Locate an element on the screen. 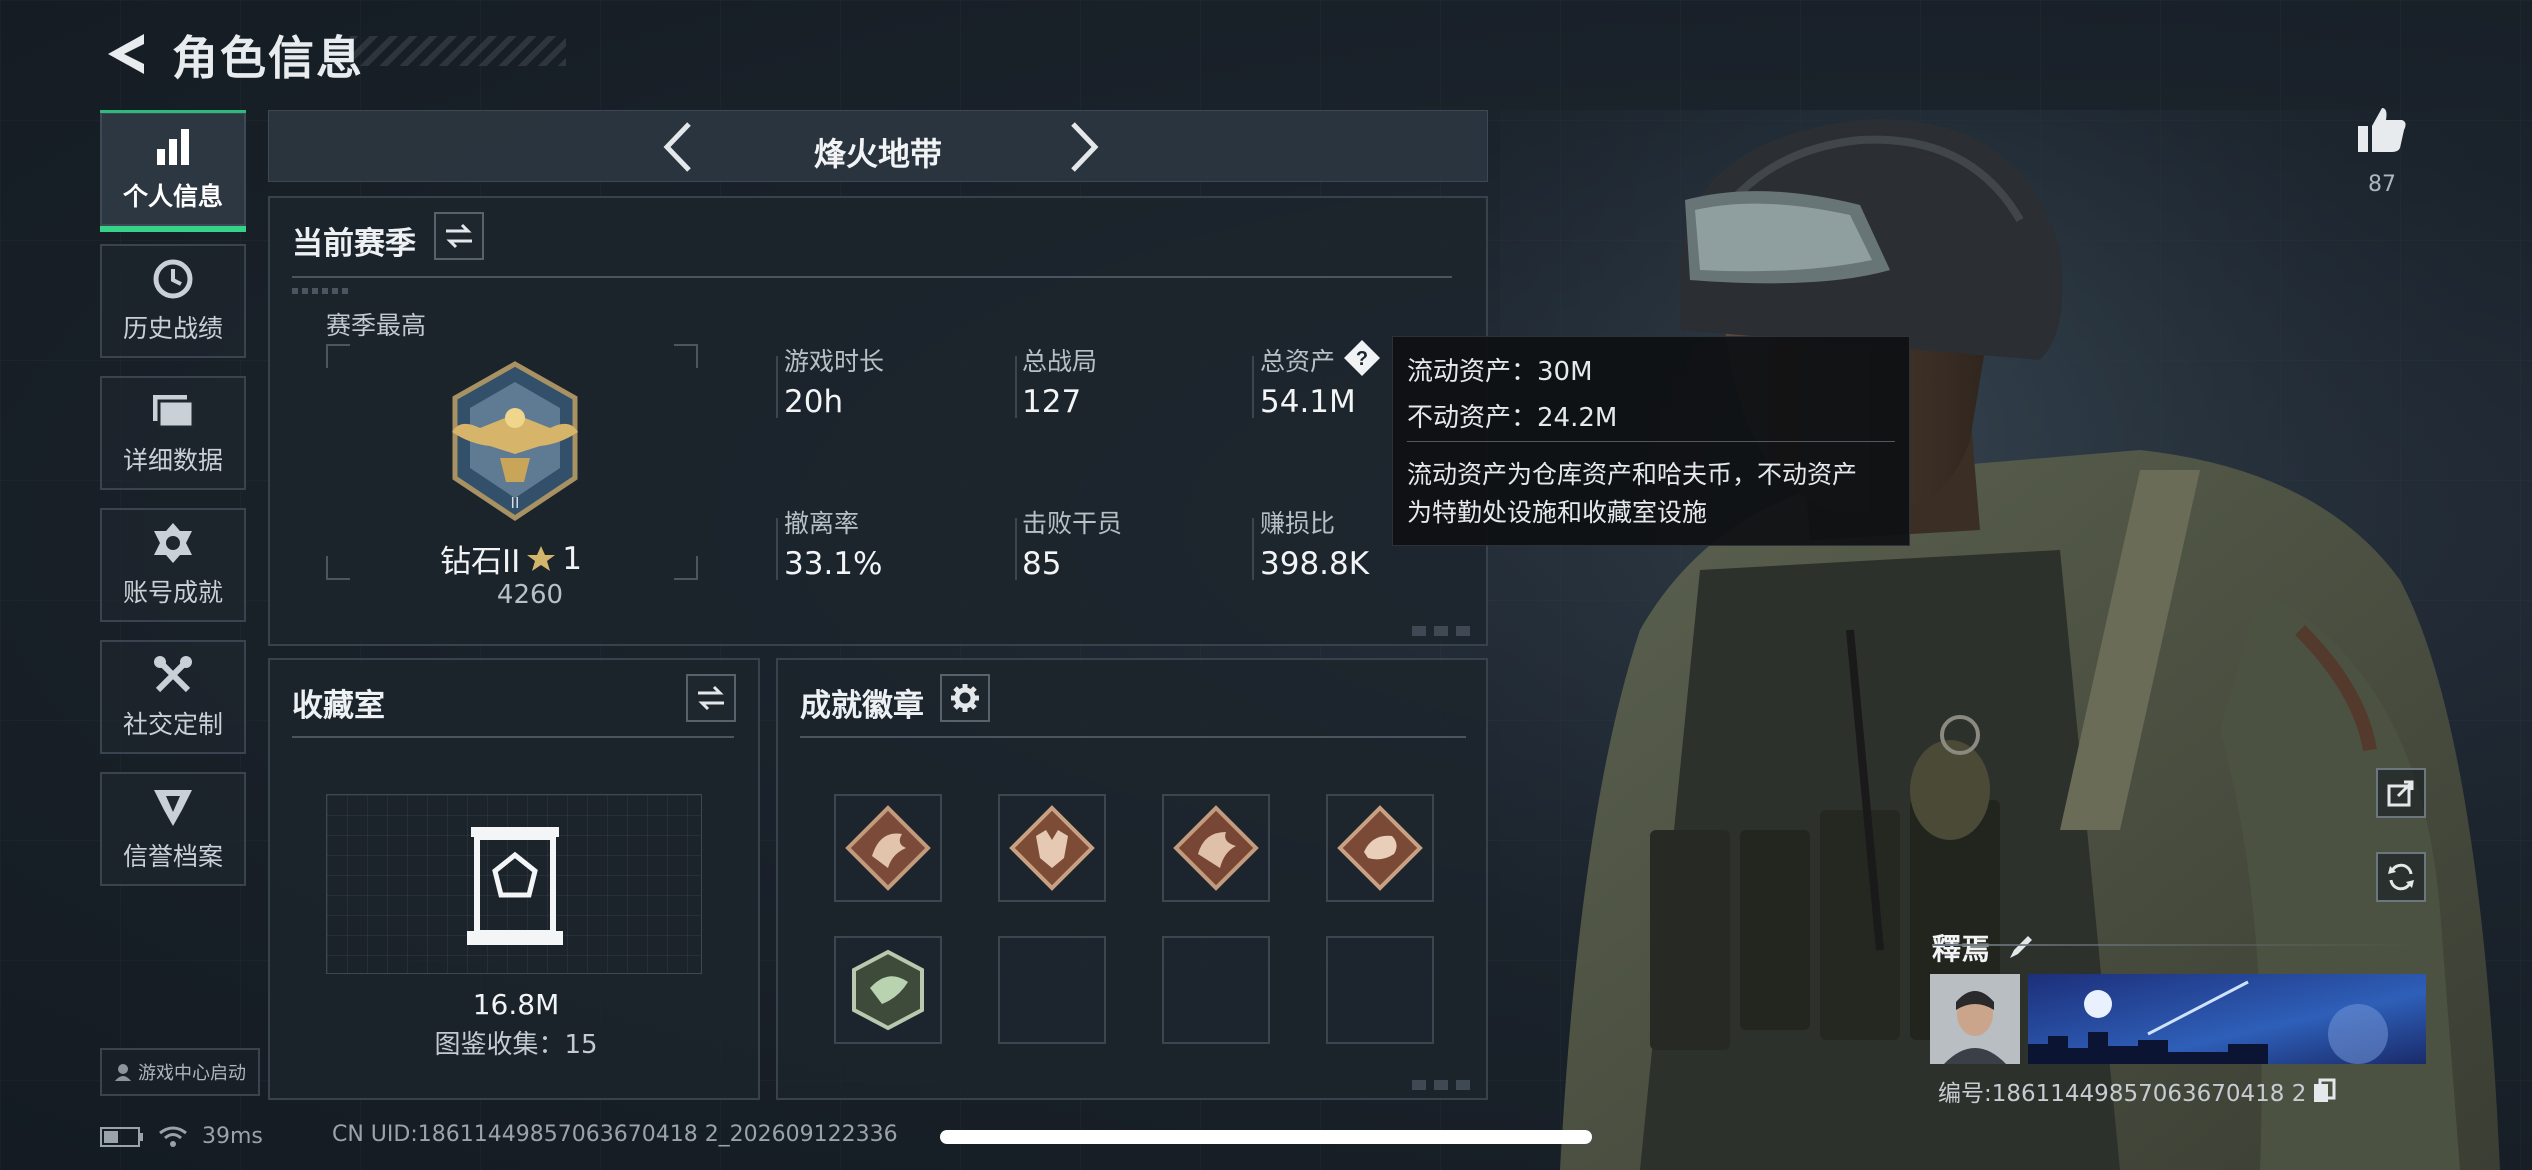 This screenshot has width=2532, height=1170. star-icon is located at coordinates (541, 558).